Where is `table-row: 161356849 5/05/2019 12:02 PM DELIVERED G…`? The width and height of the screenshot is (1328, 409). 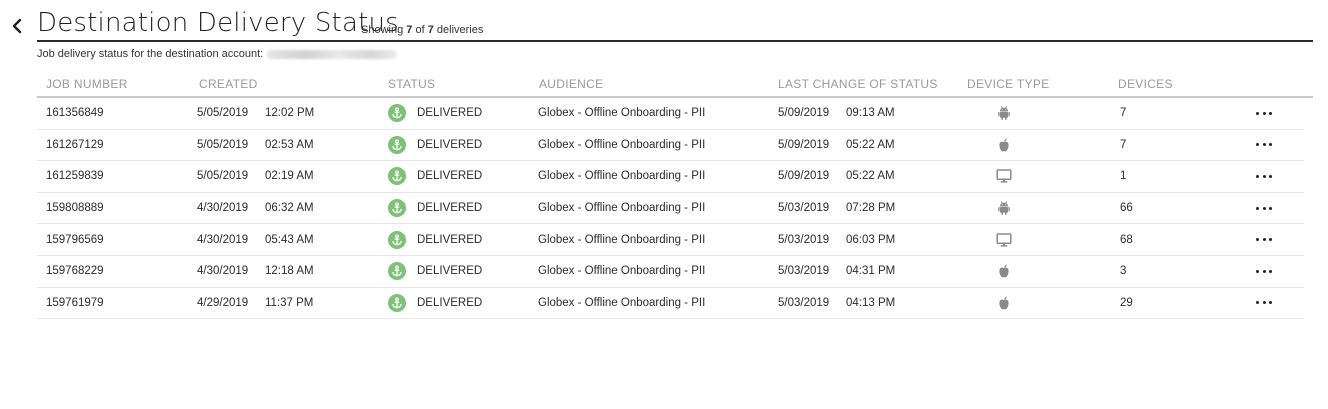 table-row: 161356849 5/05/2019 12:02 PM DELIVERED G… is located at coordinates (670, 114).